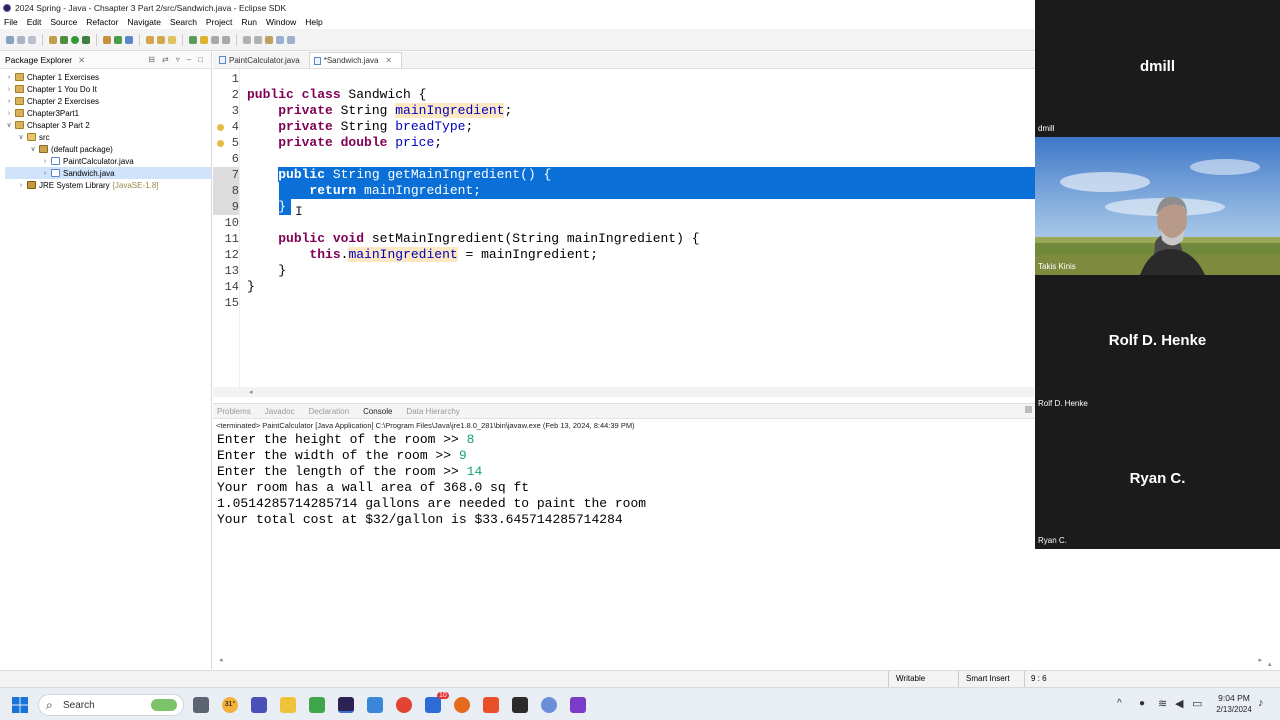 Image resolution: width=1280 pixels, height=720 pixels. I want to click on console-tab-problems: Problems, so click(234, 411).